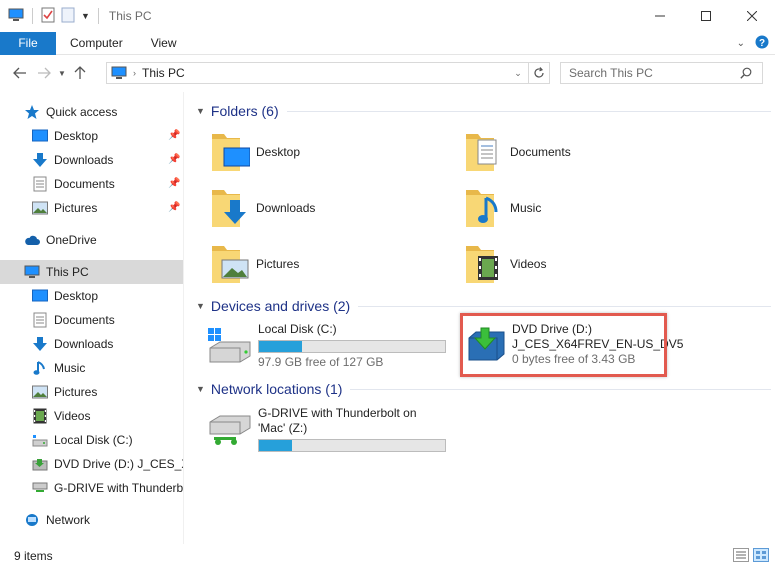  What do you see at coordinates (32, 272) in the screenshot?
I see `computer-icon` at bounding box center [32, 272].